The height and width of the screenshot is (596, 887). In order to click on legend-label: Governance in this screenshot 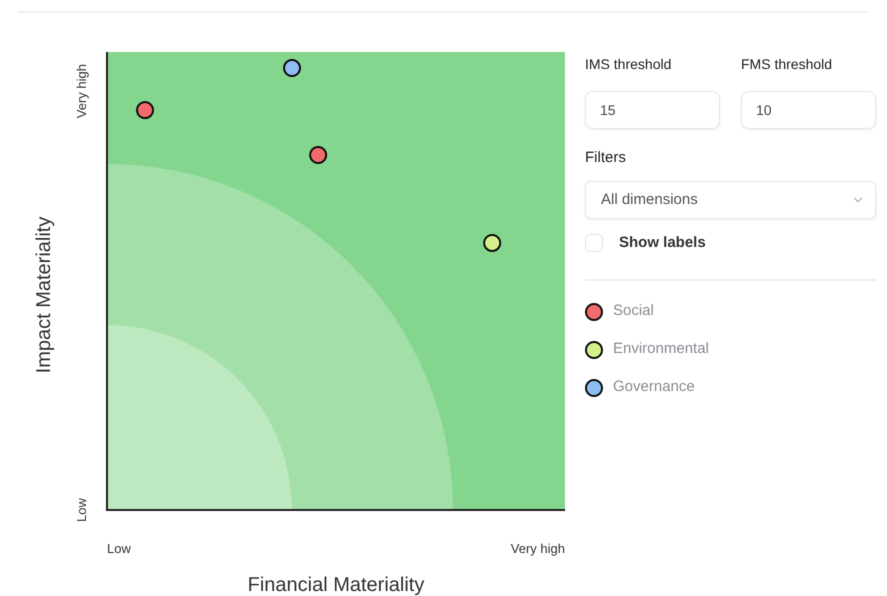, I will do `click(654, 387)`.